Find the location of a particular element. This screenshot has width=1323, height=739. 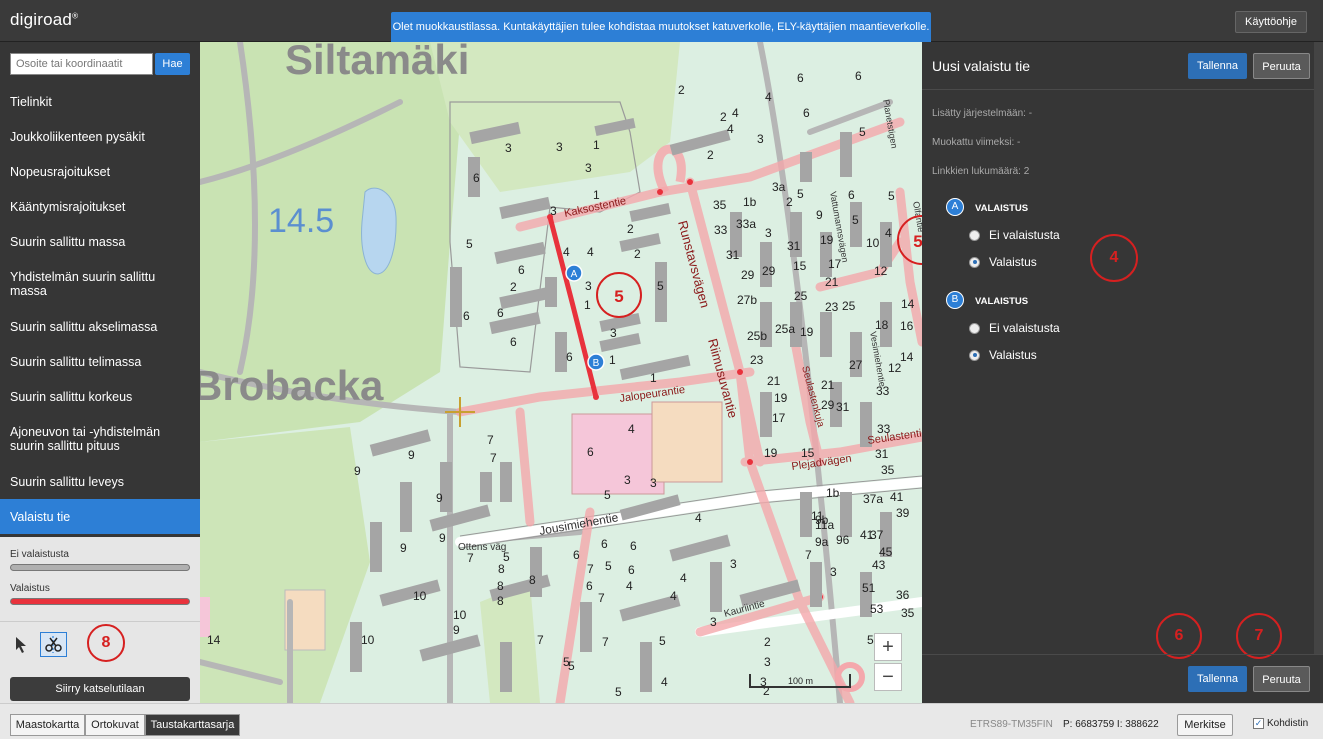

house-number: 25a is located at coordinates (785, 329).